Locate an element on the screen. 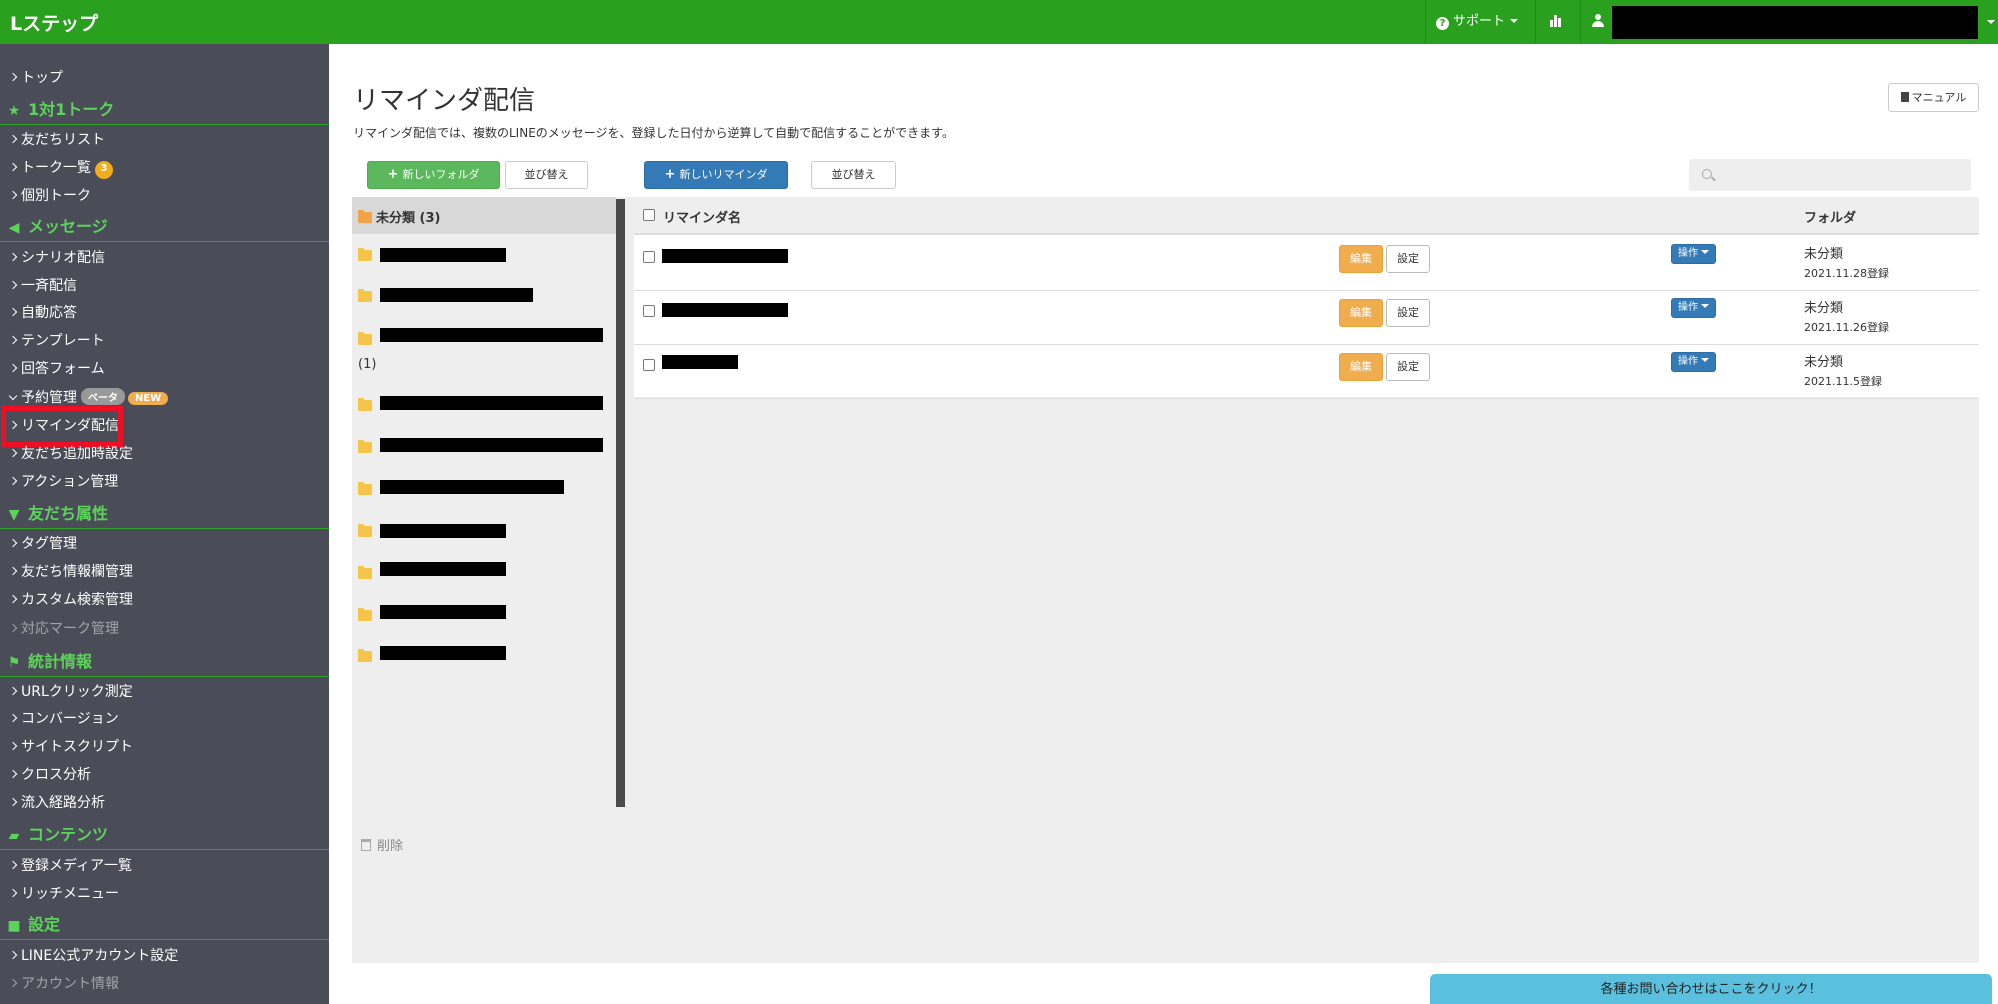 This screenshot has height=1004, width=1998. sidebar-item-auto-reply: 自動応答 is located at coordinates (42, 312).